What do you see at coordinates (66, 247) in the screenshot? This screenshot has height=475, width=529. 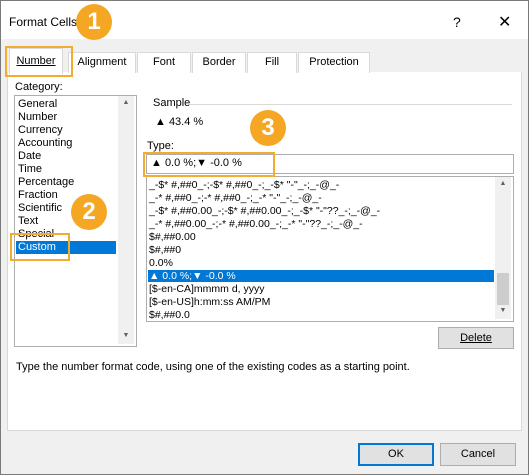 I see `category-item-custom: Custom` at bounding box center [66, 247].